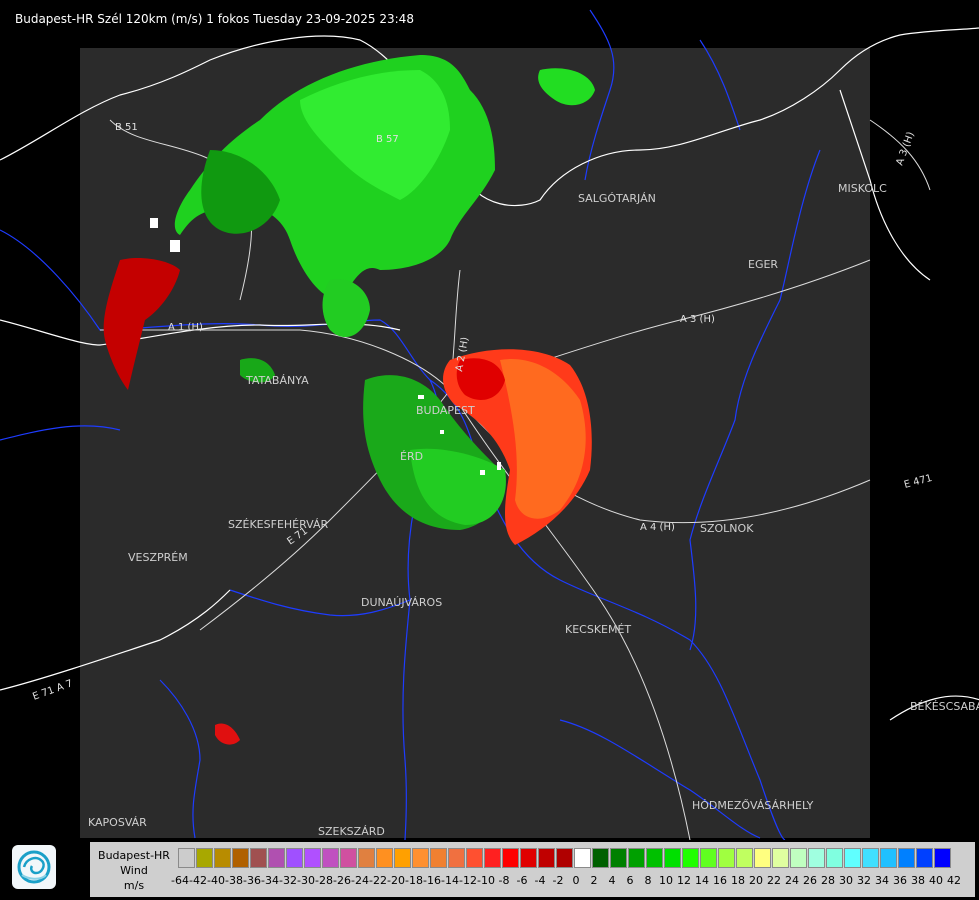  I want to click on road-label-a3: A 3 (H), so click(697, 319).